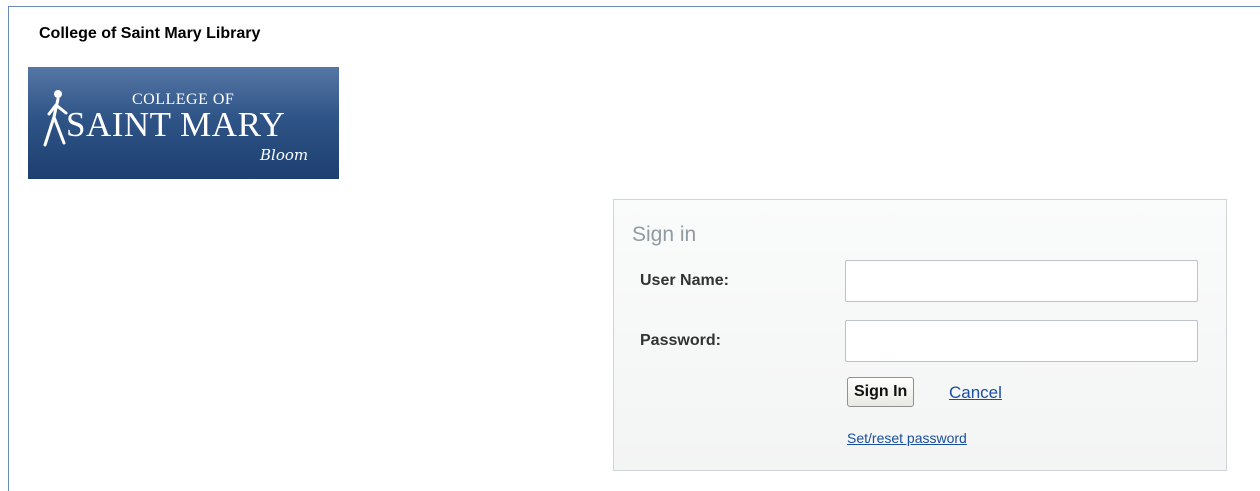  What do you see at coordinates (881, 392) in the screenshot?
I see `sign-in-button: Sign In` at bounding box center [881, 392].